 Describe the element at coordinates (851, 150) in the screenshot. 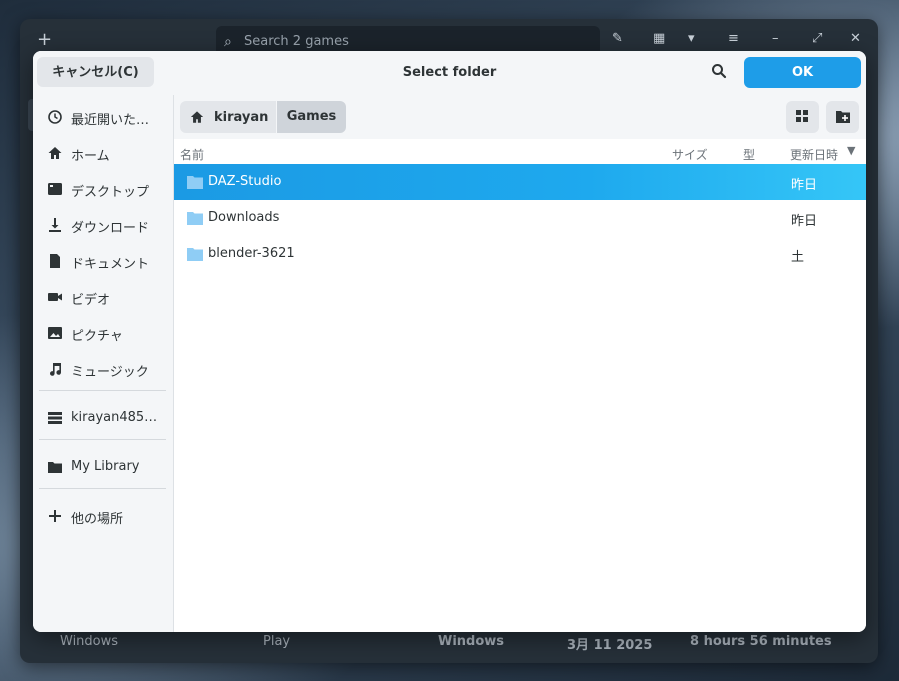

I see `sort-descending-icon: ▼` at that location.